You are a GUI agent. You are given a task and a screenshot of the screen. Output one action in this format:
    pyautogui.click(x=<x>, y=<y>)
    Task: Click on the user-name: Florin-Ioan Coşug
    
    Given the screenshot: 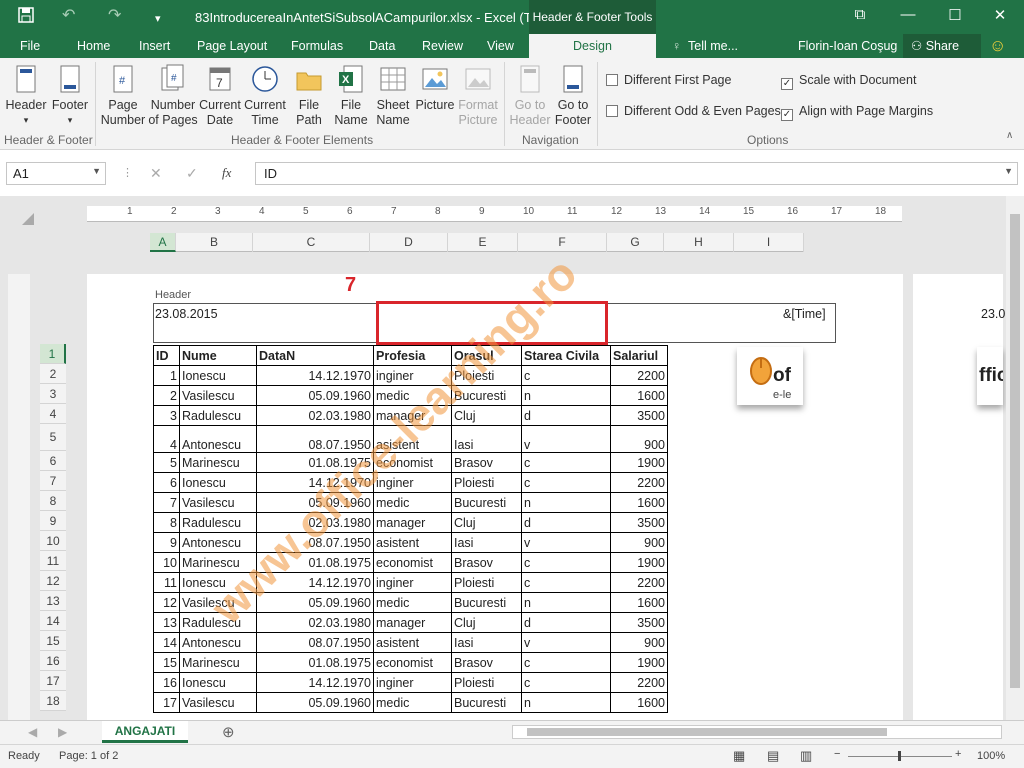 What is the action you would take?
    pyautogui.click(x=847, y=46)
    